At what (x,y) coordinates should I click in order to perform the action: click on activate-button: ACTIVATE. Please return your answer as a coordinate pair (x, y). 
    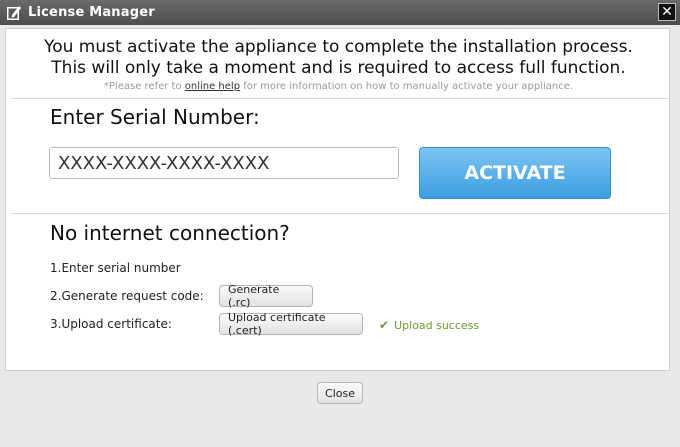
    Looking at the image, I should click on (515, 173).